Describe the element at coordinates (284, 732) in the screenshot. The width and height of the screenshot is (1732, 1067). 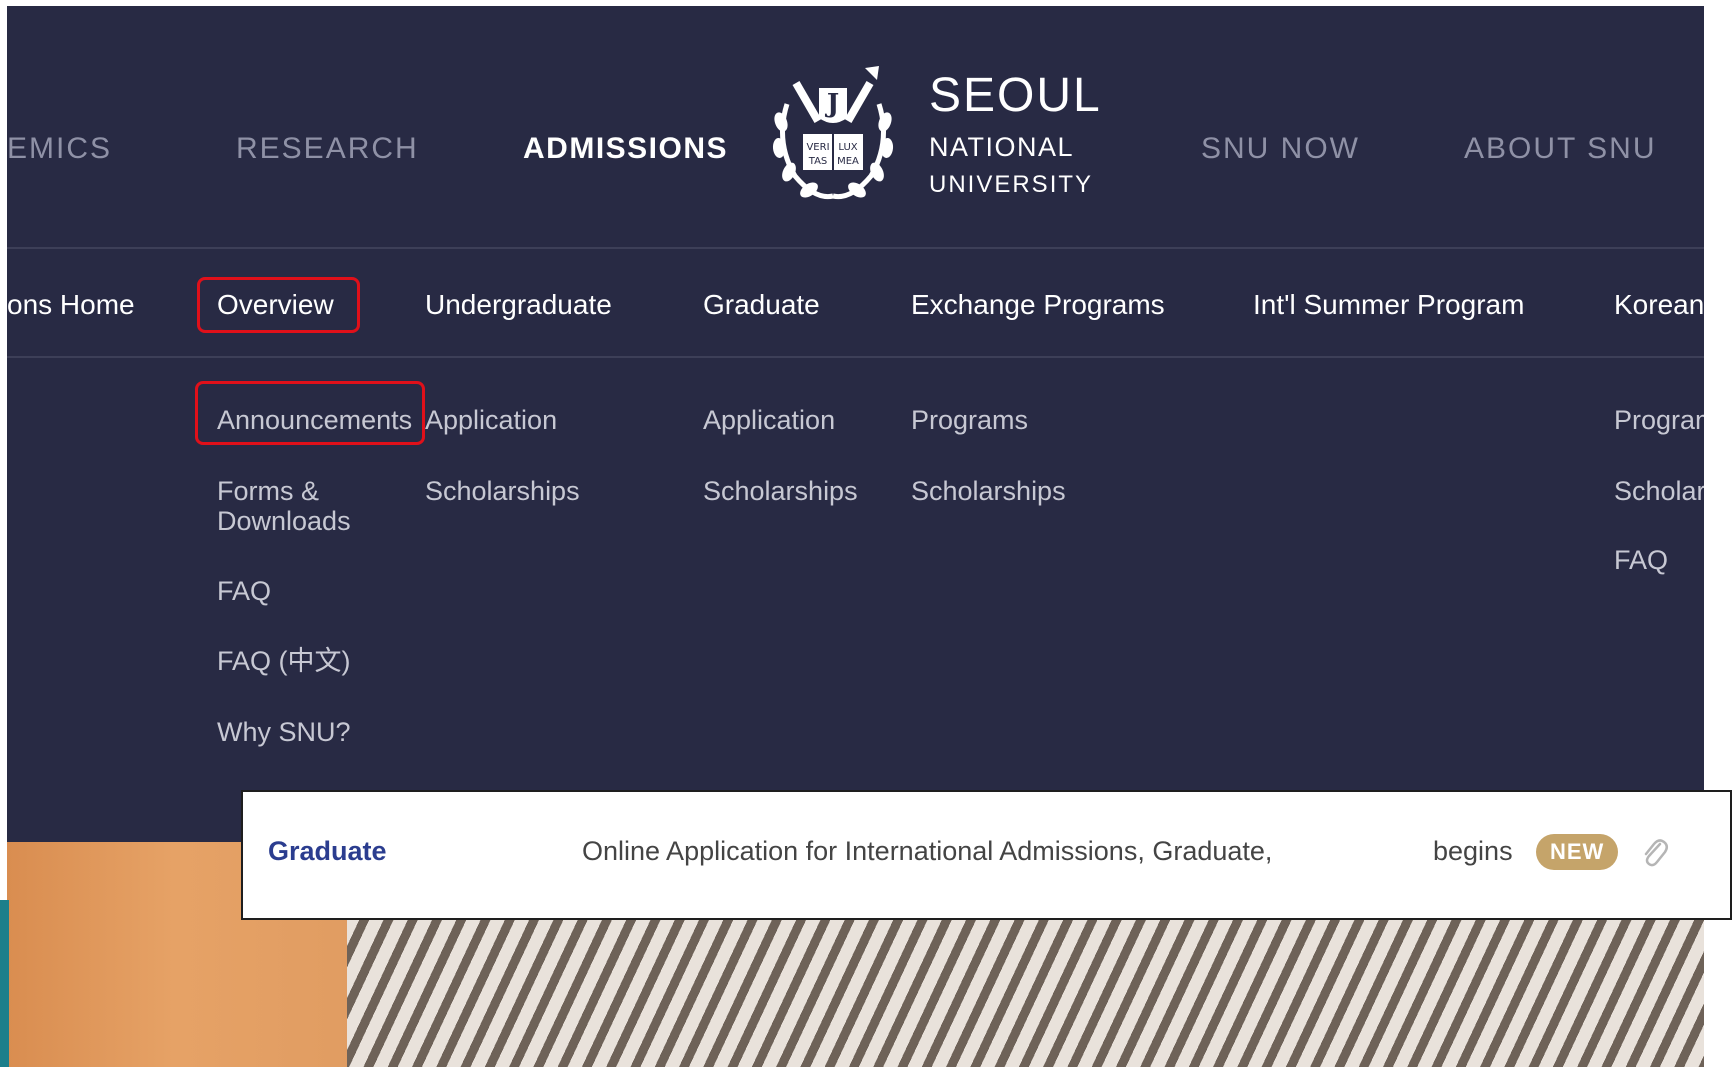
I see `dd-overview-why-snu: Why SNU?` at that location.